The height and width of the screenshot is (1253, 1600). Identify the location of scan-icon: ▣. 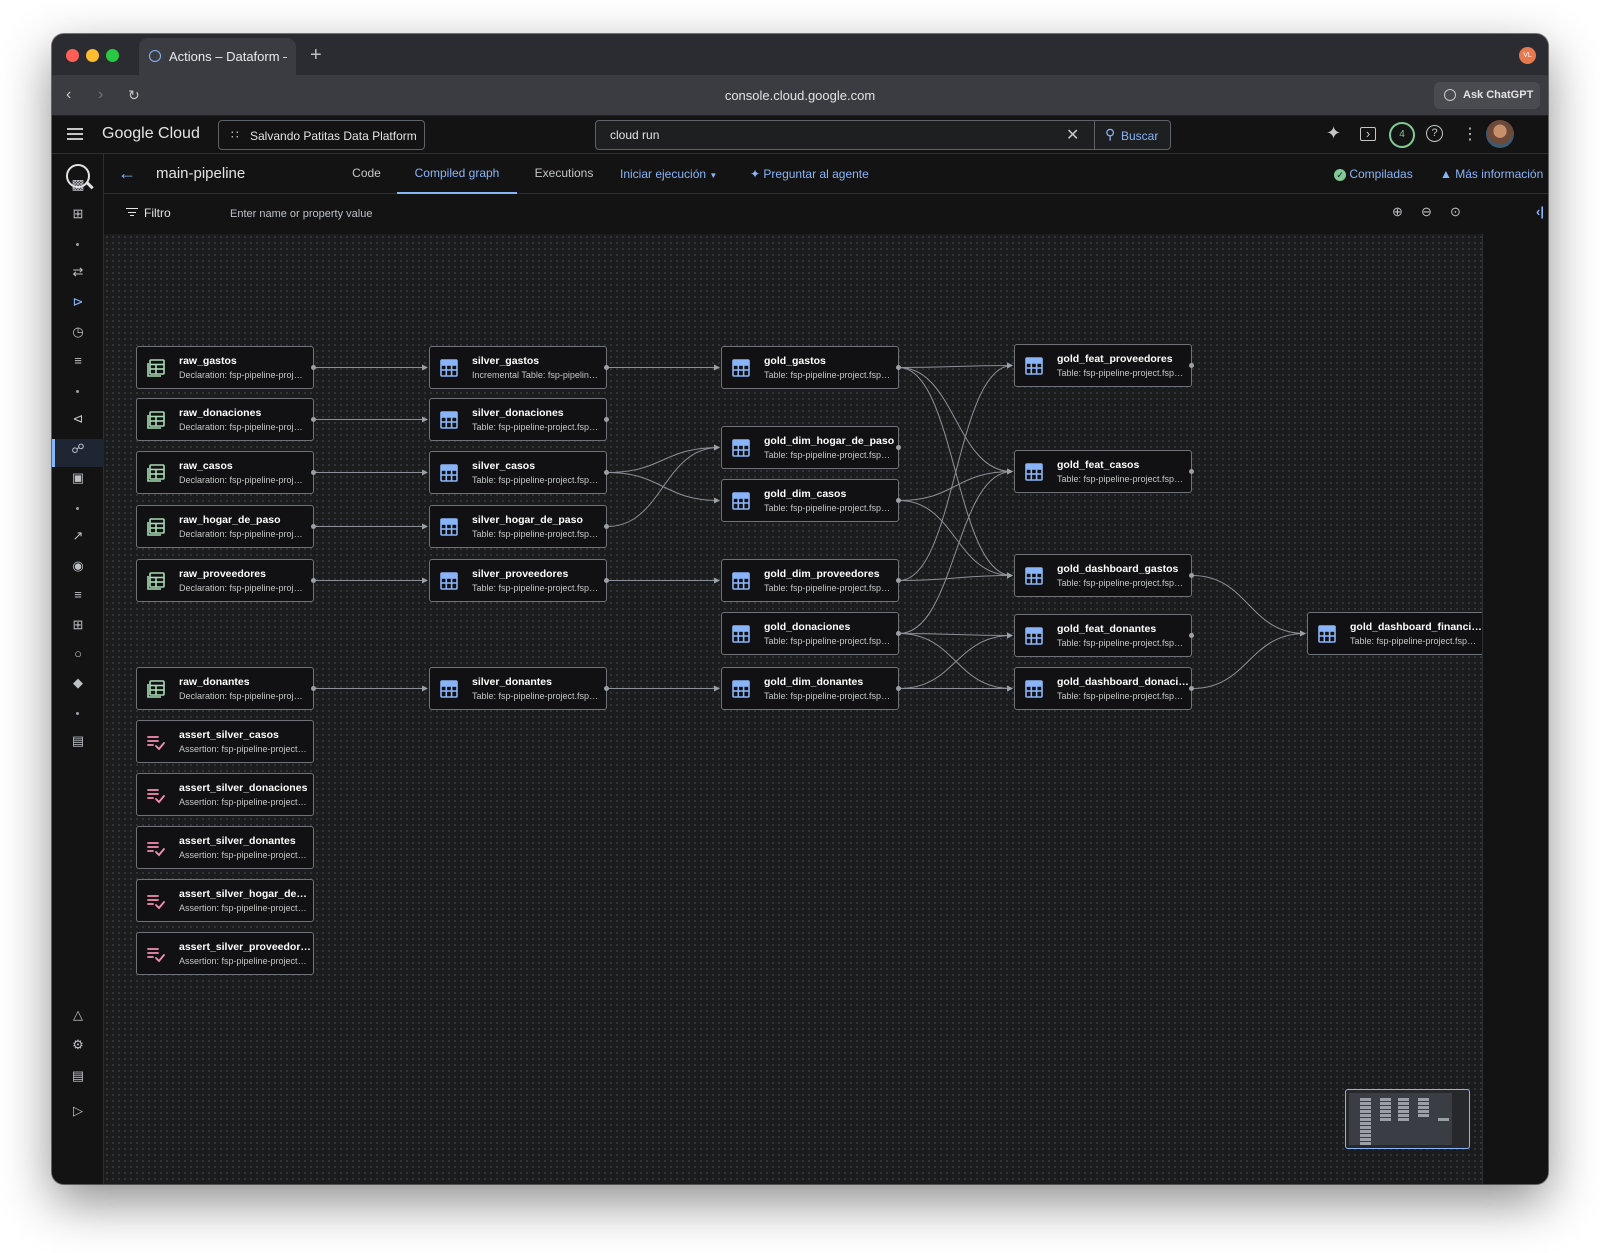
(78, 478).